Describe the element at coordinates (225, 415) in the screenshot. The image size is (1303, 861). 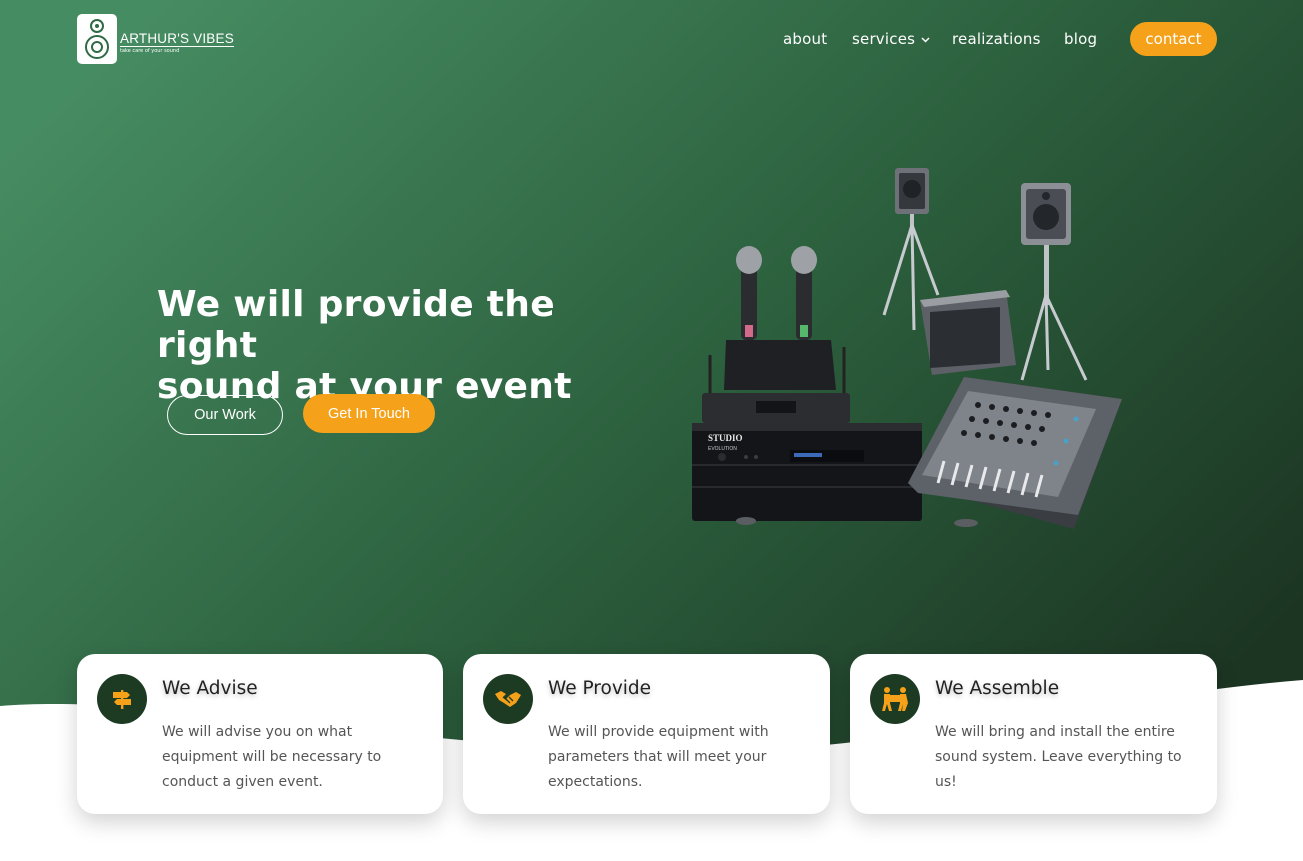
I see `our-work-button: Our Work` at that location.